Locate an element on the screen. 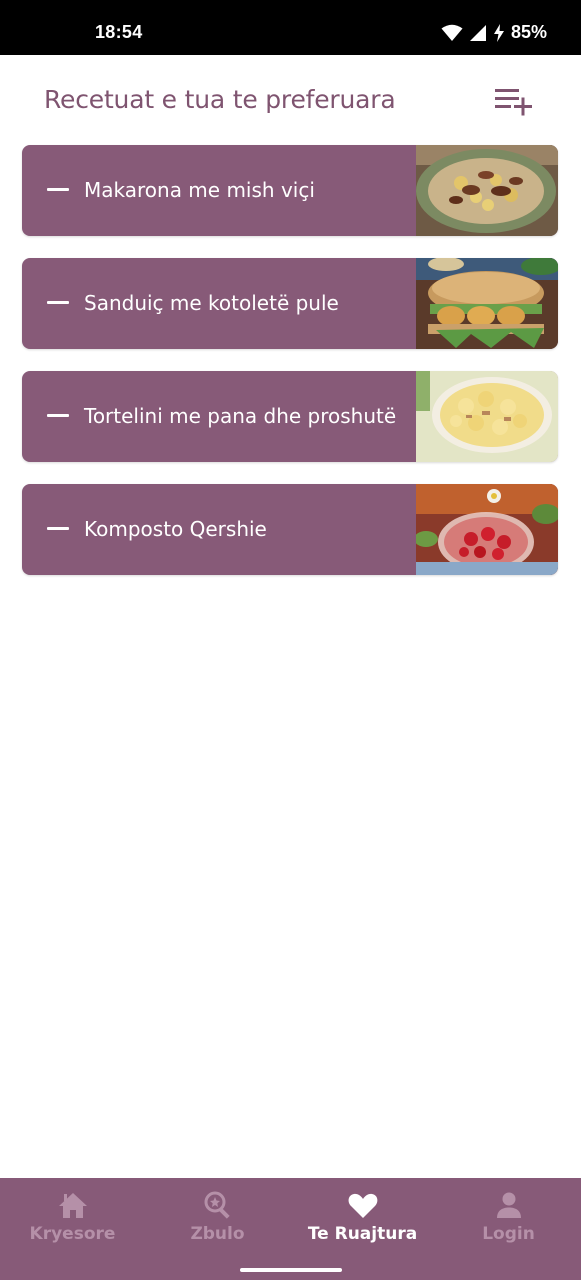 This screenshot has width=581, height=1280. status-icons: 85% is located at coordinates (494, 32).